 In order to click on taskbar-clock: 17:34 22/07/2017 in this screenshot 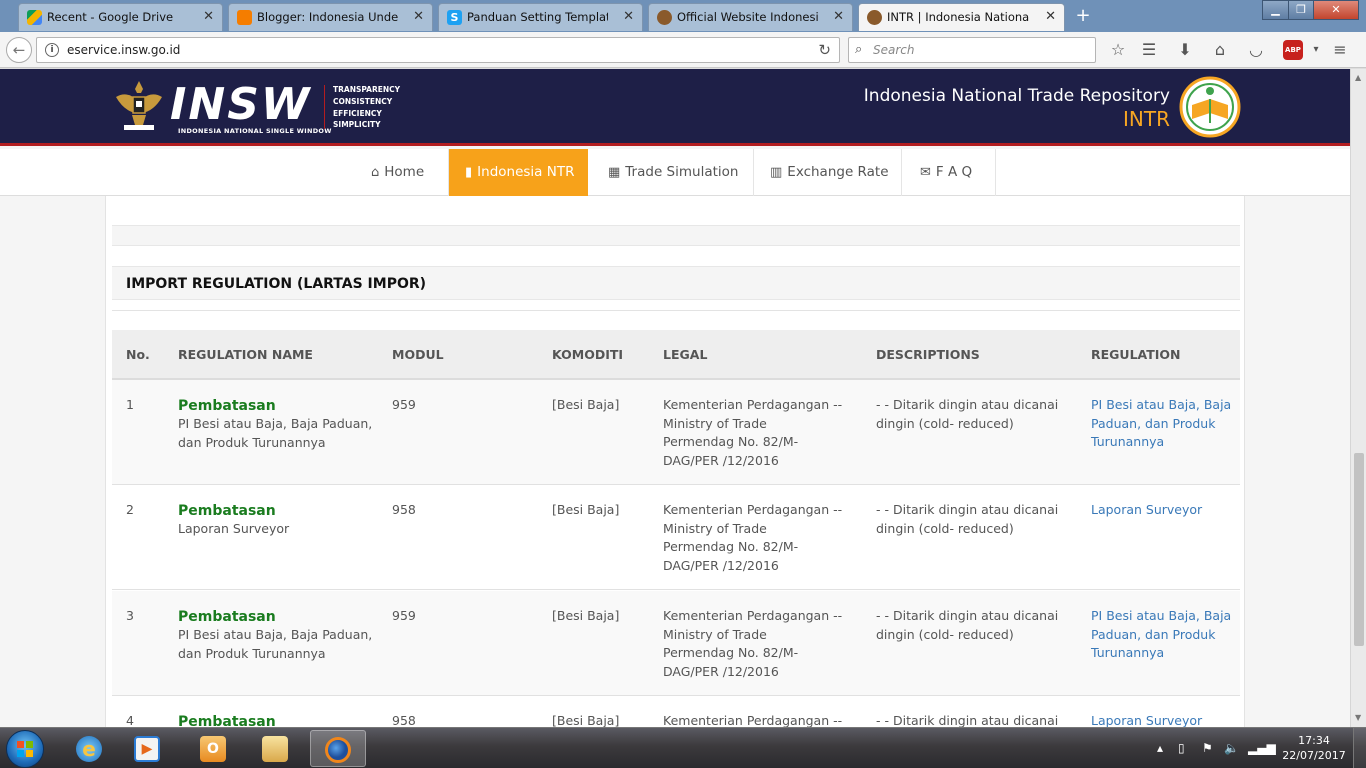, I will do `click(1314, 748)`.